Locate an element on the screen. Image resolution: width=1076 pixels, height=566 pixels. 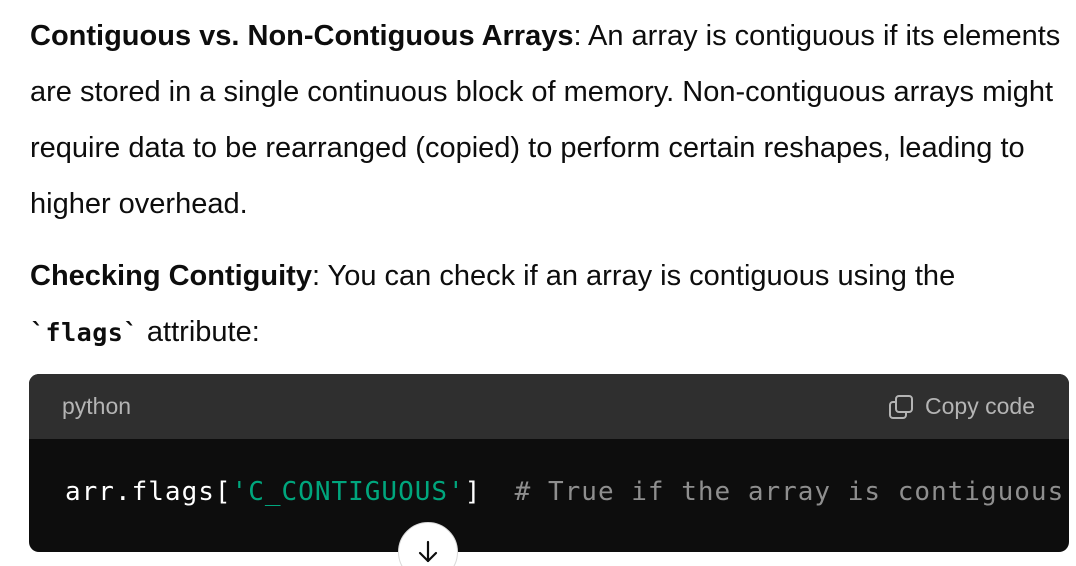
term-contiguous: Contiguous vs. Non-Contiguous Arrays is located at coordinates (302, 36).